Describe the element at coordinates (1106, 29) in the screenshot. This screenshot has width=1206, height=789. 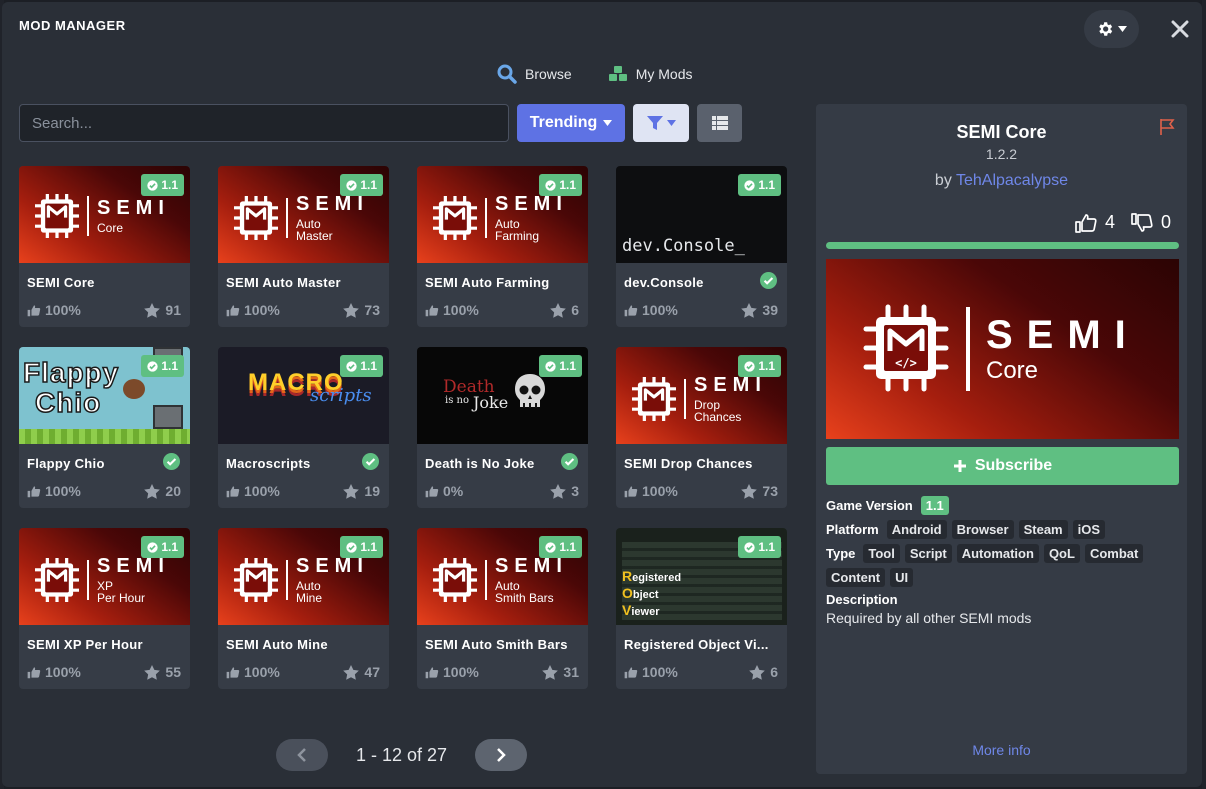
I see `gear-icon` at that location.